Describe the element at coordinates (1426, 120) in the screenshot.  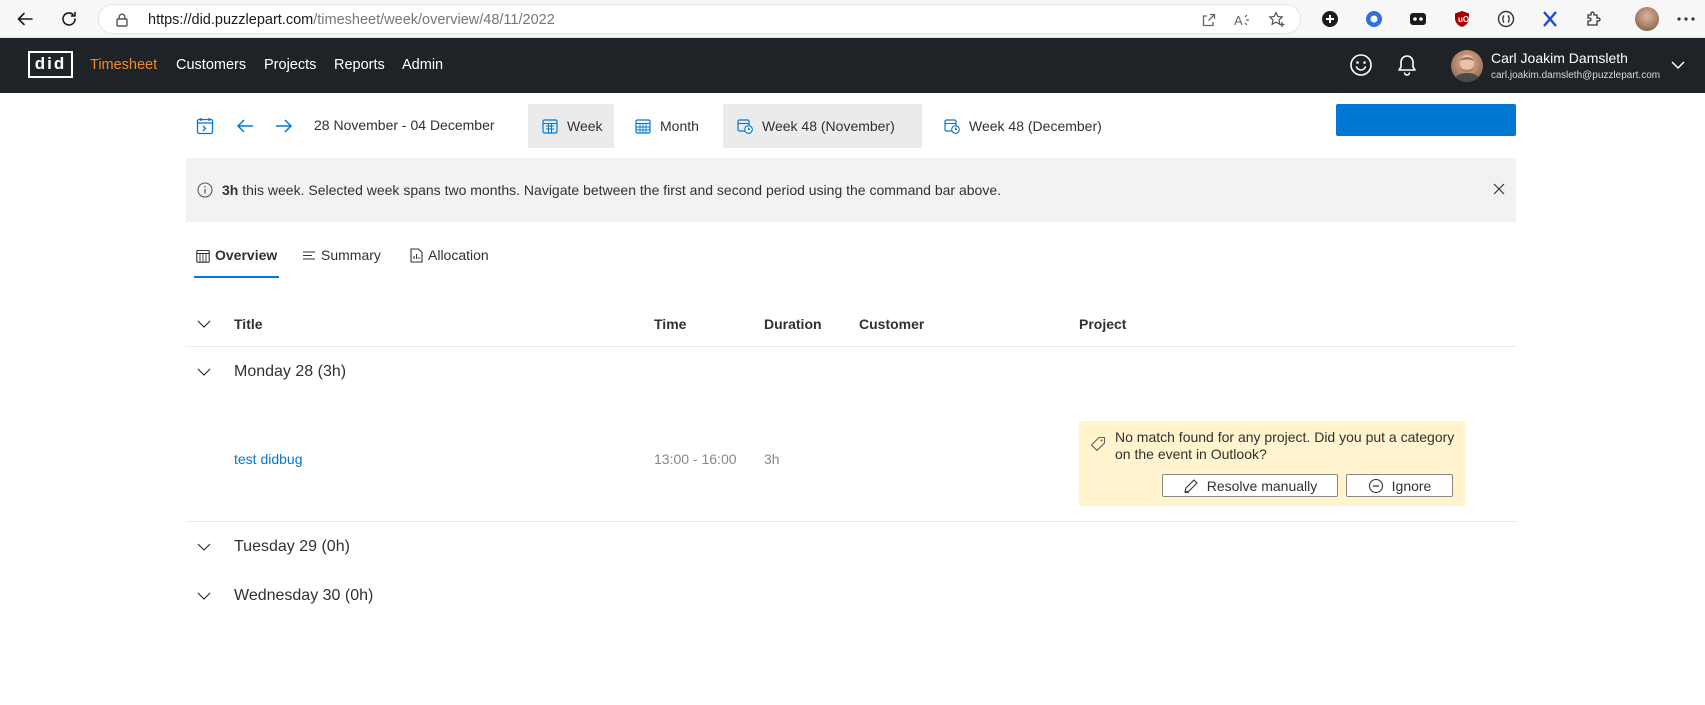
I see `primary-action-button` at that location.